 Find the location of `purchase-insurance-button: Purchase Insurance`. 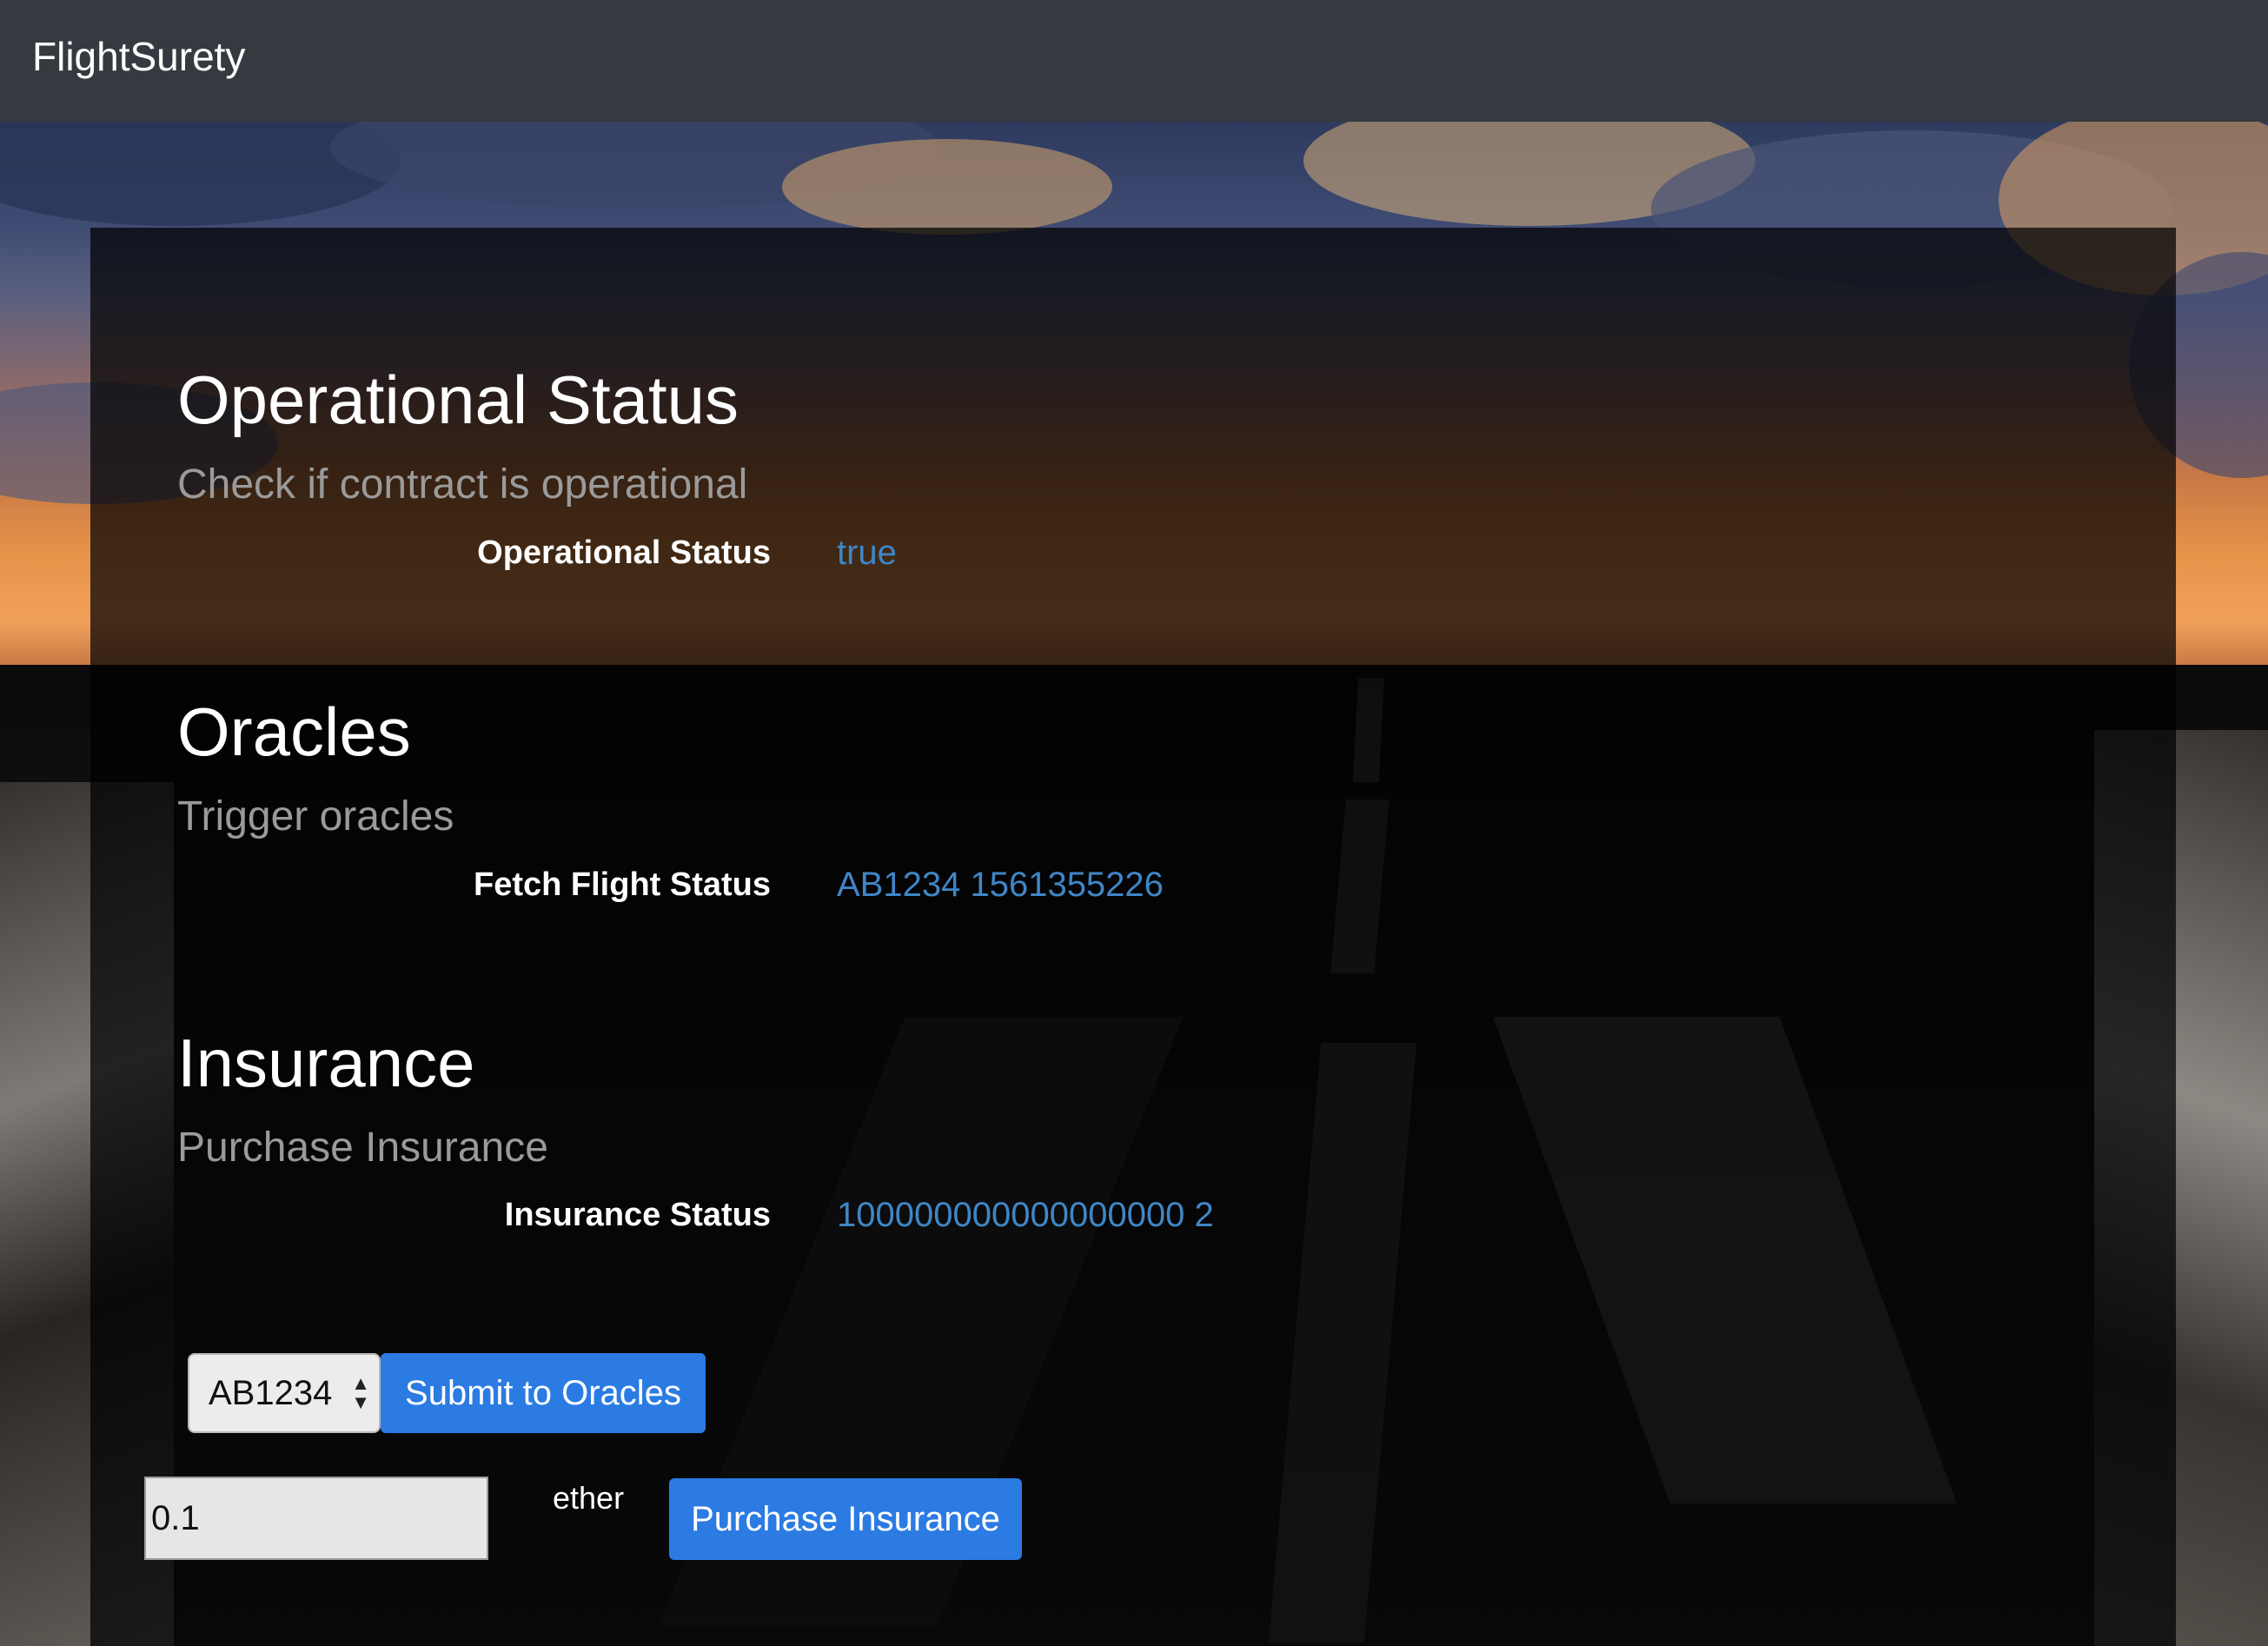

purchase-insurance-button: Purchase Insurance is located at coordinates (845, 1519).